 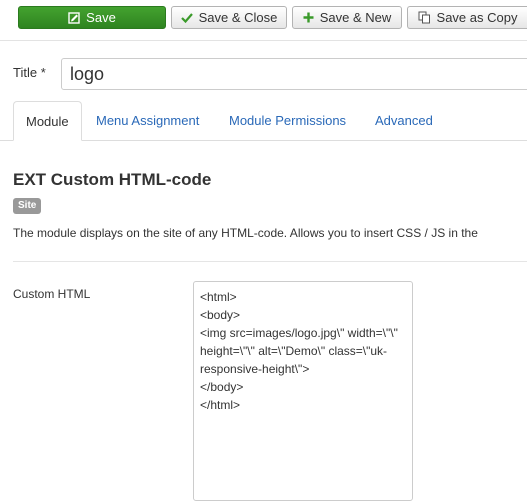 I want to click on tab-advanced: Advanced, so click(x=404, y=120).